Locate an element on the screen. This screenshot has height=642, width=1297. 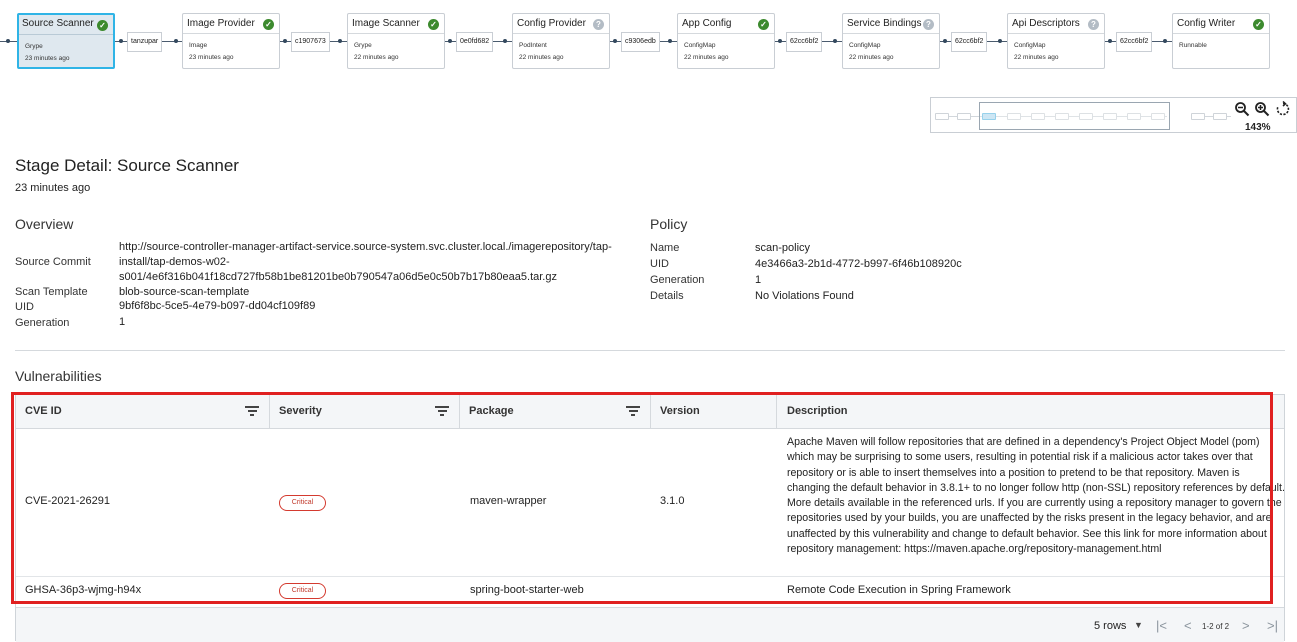
minimap-viewport is located at coordinates (1074, 116).